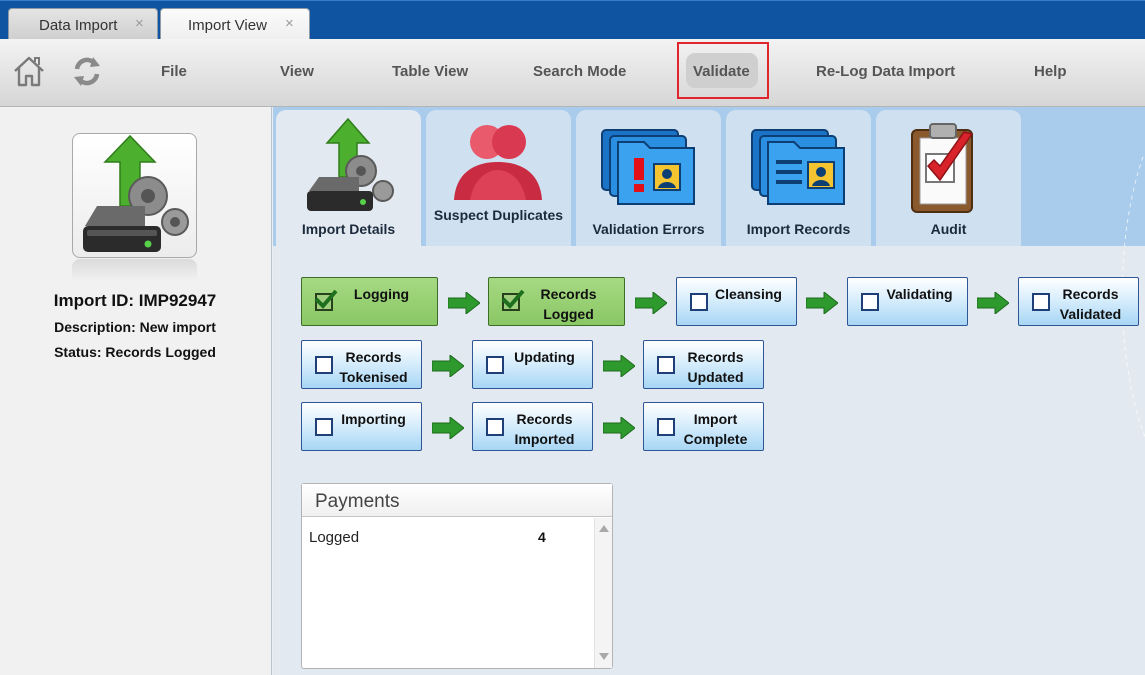 Image resolution: width=1145 pixels, height=675 pixels. What do you see at coordinates (457, 576) in the screenshot?
I see `payments-panel: Payments Logged 4` at bounding box center [457, 576].